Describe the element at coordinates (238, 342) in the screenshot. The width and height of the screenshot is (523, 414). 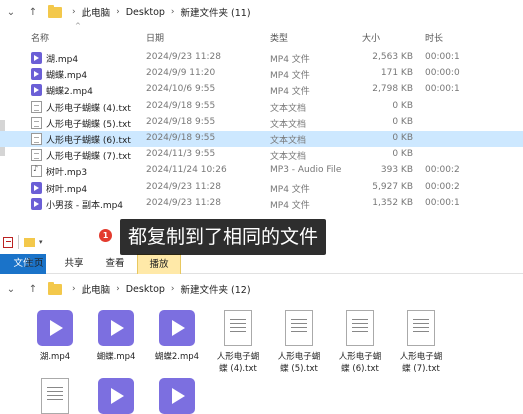
I see `file-tile: 人形电子蝴 蝶 (4).txt` at that location.